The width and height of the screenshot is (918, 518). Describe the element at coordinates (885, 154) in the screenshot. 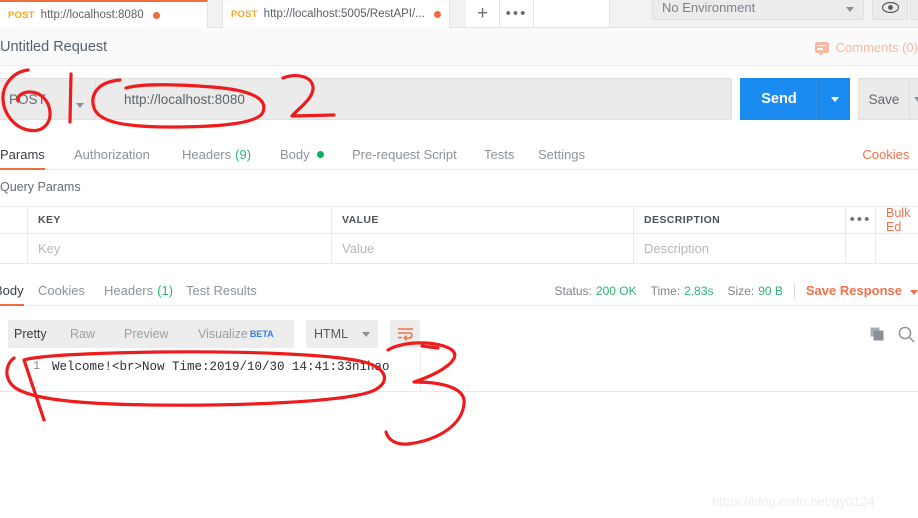

I see `cookies-link: Cookies` at that location.